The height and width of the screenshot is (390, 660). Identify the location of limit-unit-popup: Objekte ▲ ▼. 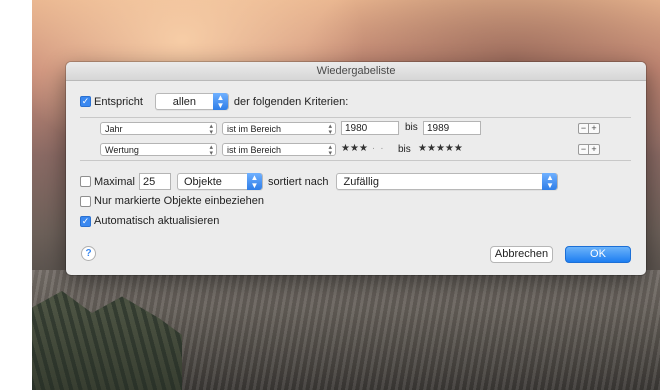
(219, 181).